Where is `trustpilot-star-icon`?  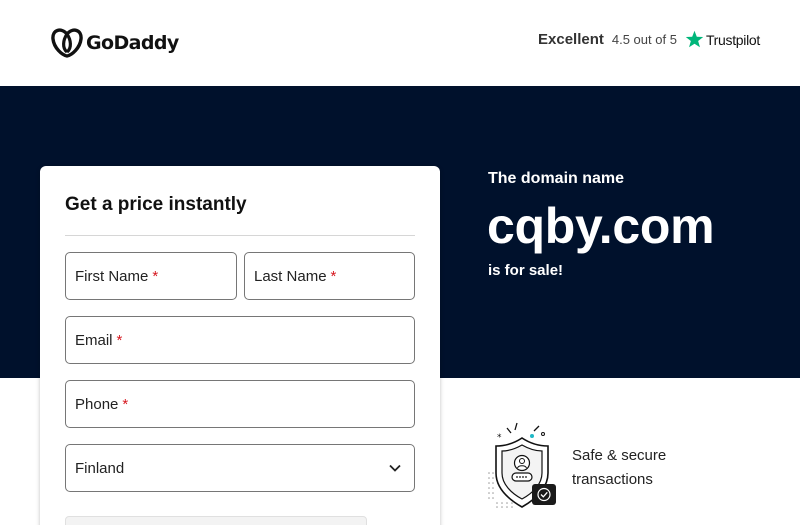
trustpilot-star-icon is located at coordinates (694, 39).